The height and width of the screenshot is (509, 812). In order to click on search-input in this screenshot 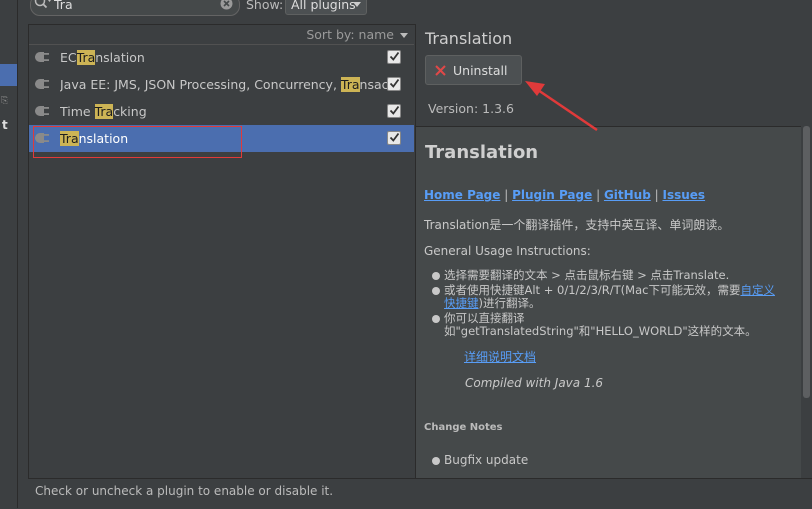, I will do `click(136, 6)`.